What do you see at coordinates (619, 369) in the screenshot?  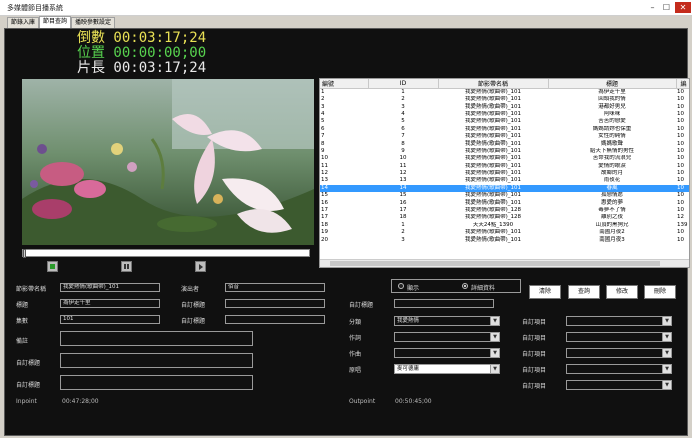 I see `custom-item-4-select: ▼` at bounding box center [619, 369].